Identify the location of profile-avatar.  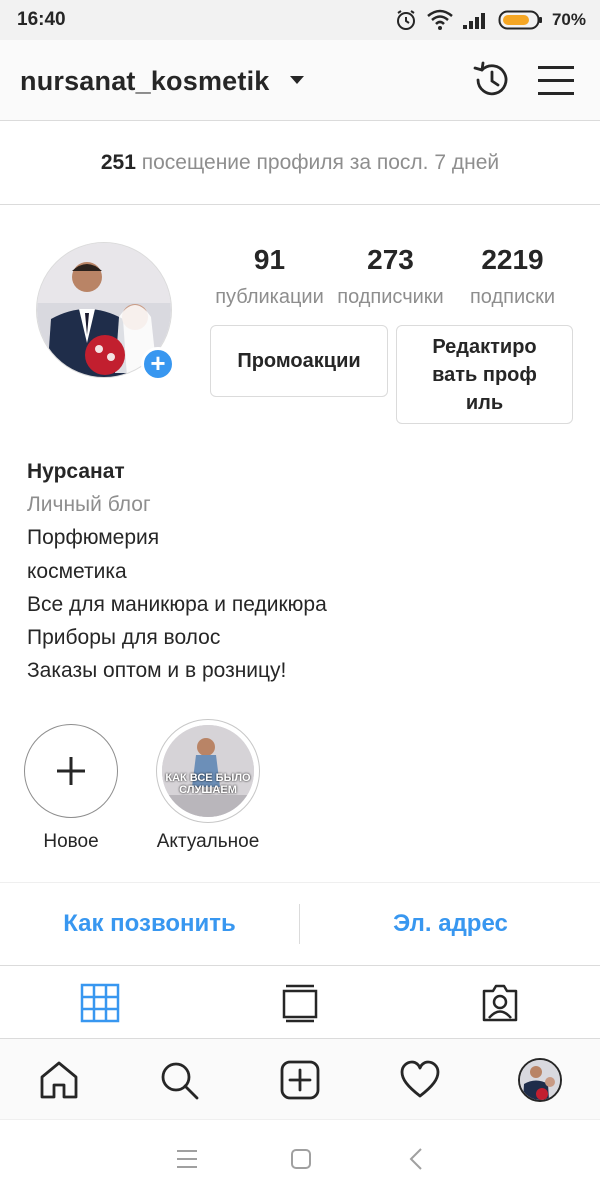
(540, 1080).